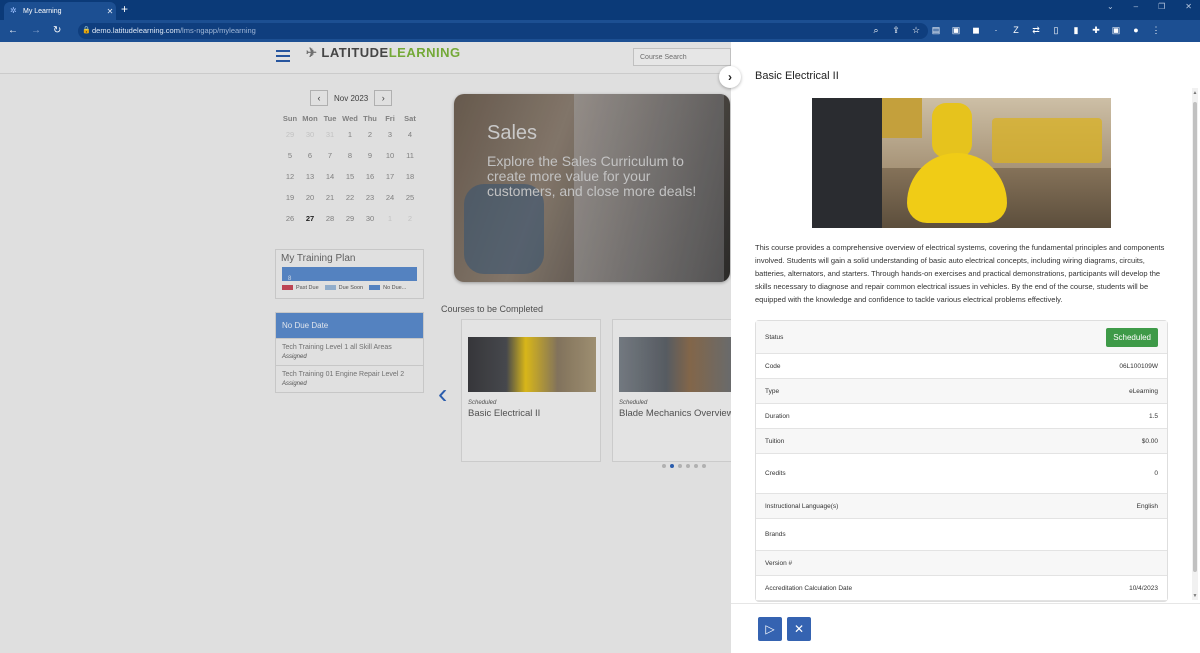  What do you see at coordinates (330, 218) in the screenshot?
I see `calendar-day: 28` at bounding box center [330, 218].